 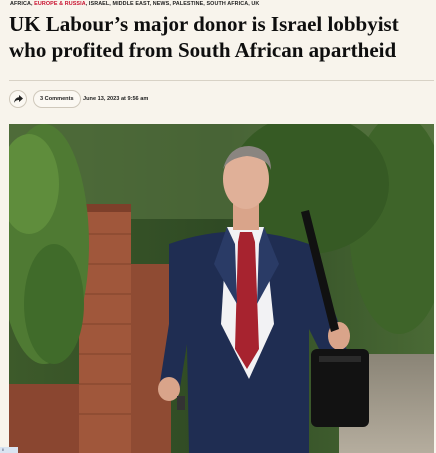 What do you see at coordinates (130, 4) in the screenshot?
I see `category-middle-east: MIDDLE EAST` at bounding box center [130, 4].